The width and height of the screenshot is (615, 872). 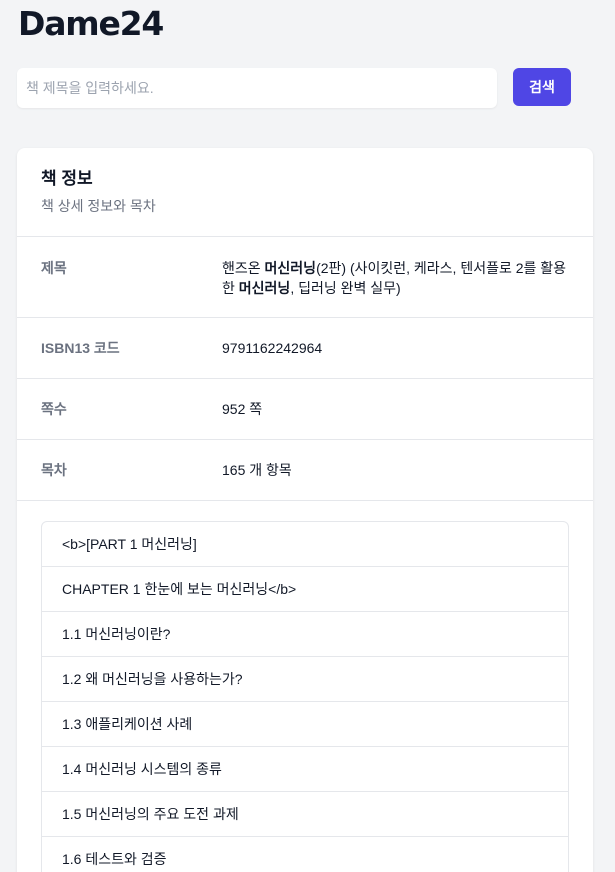 I want to click on pages-label: 쪽수, so click(x=54, y=409).